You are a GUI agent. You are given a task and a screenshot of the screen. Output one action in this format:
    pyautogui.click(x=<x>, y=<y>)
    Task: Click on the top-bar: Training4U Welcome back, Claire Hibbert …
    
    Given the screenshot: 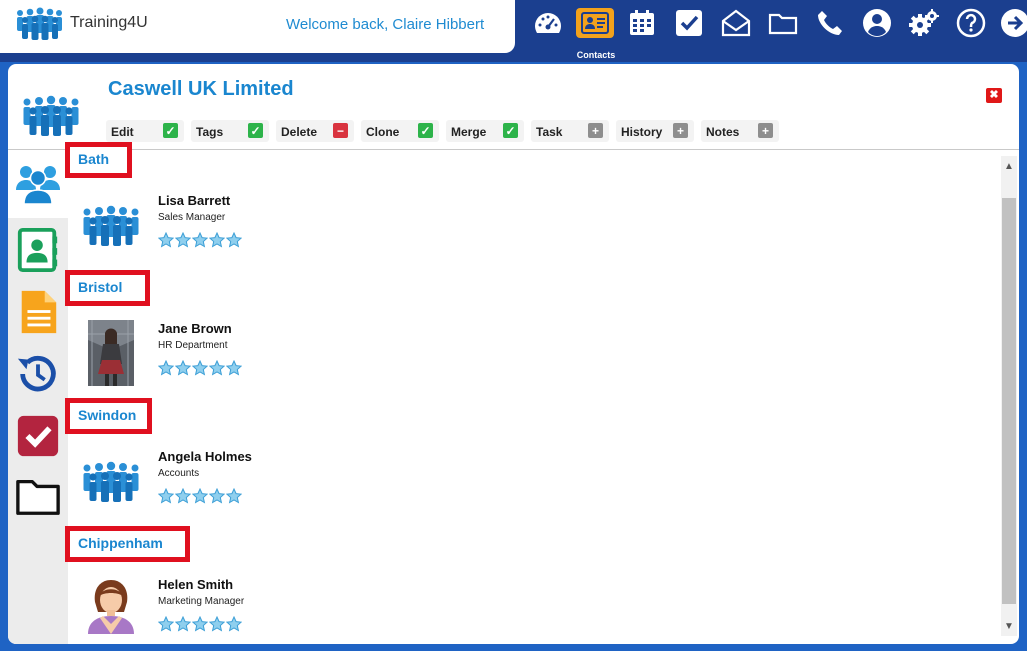 What is the action you would take?
    pyautogui.click(x=513, y=31)
    